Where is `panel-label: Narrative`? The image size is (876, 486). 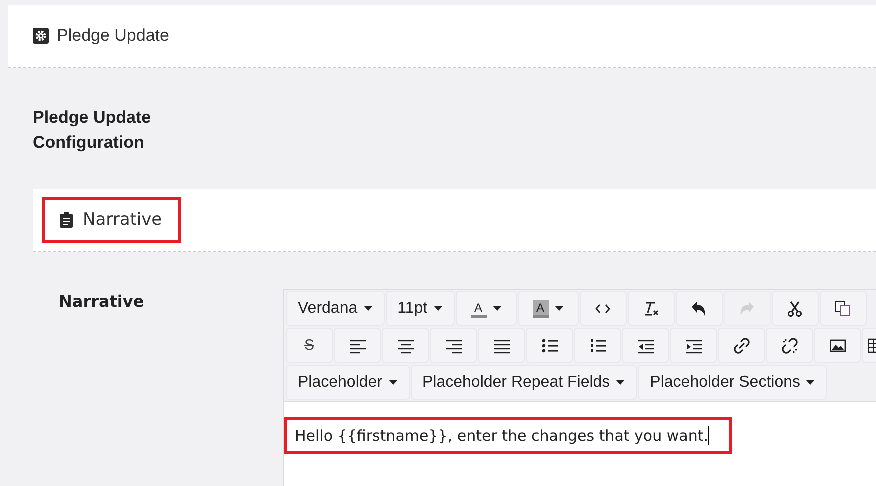
panel-label: Narrative is located at coordinates (122, 220).